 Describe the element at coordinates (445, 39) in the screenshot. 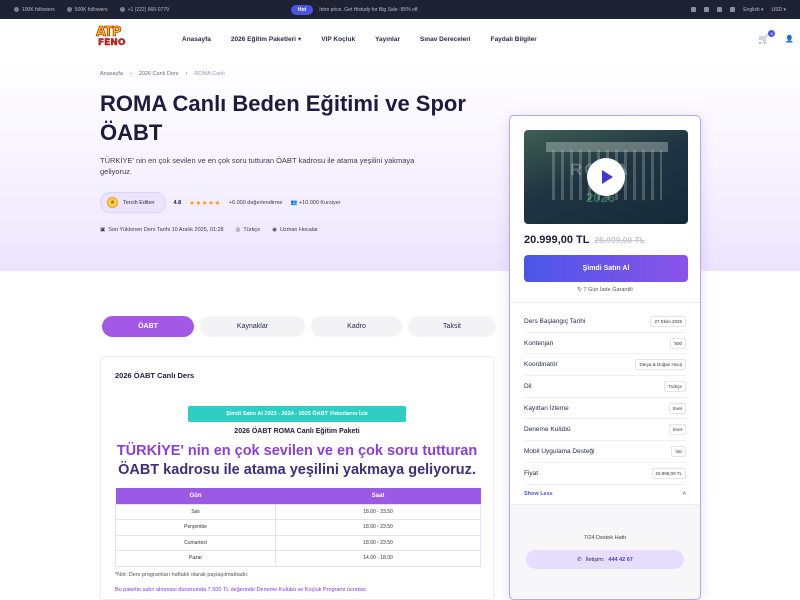

I see `nav-rankings: Sınav Dereceleri` at that location.